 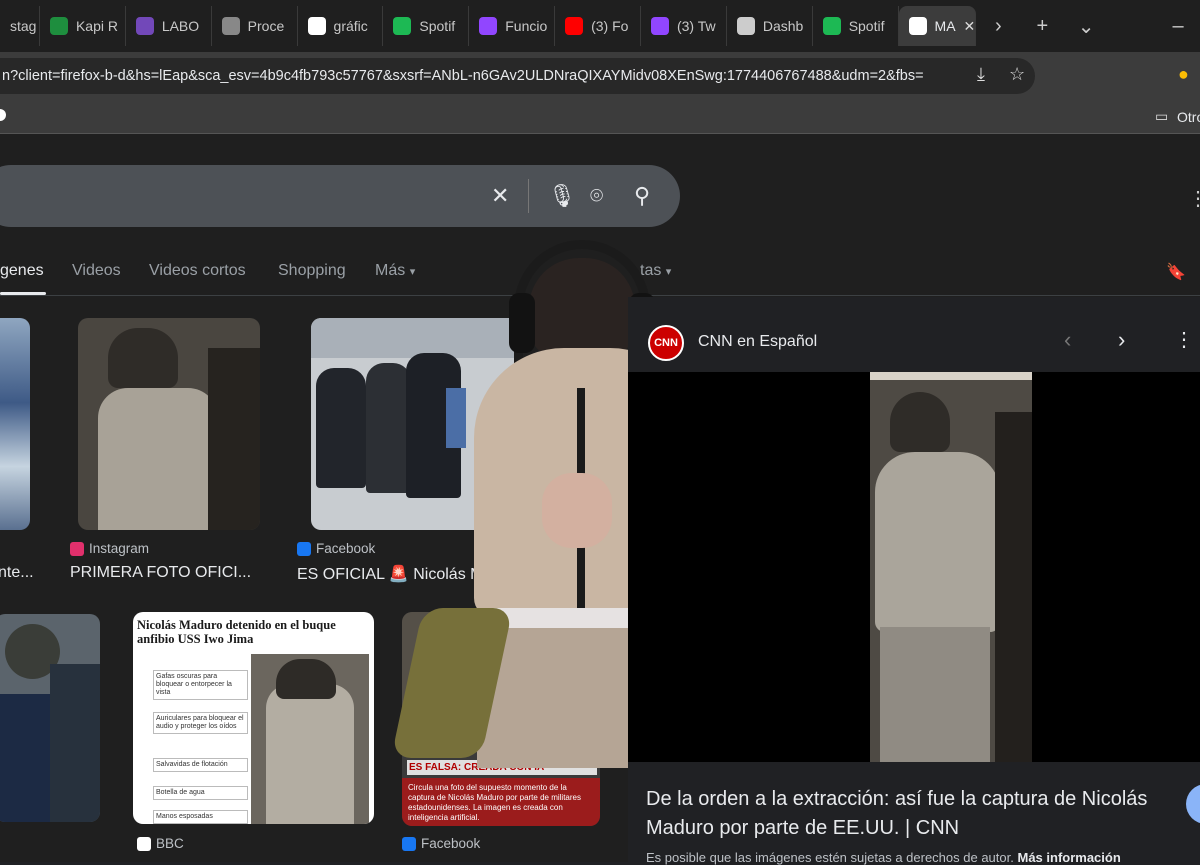 What do you see at coordinates (666, 343) in the screenshot?
I see `cnn-logo: CNN` at bounding box center [666, 343].